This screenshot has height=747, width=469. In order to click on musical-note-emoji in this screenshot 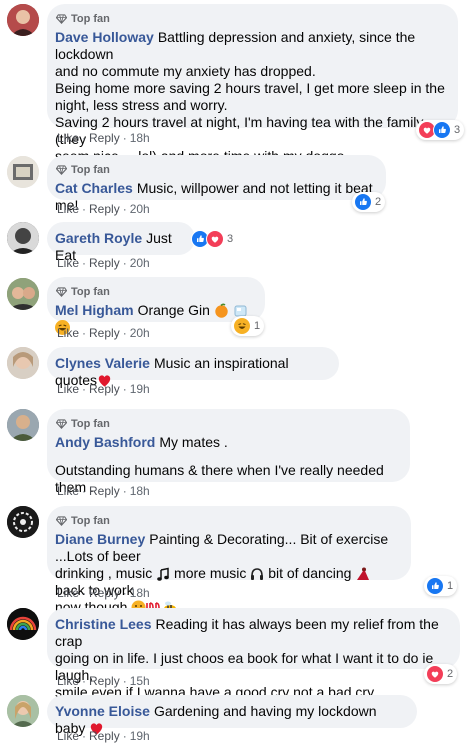, I will do `click(163, 574)`.